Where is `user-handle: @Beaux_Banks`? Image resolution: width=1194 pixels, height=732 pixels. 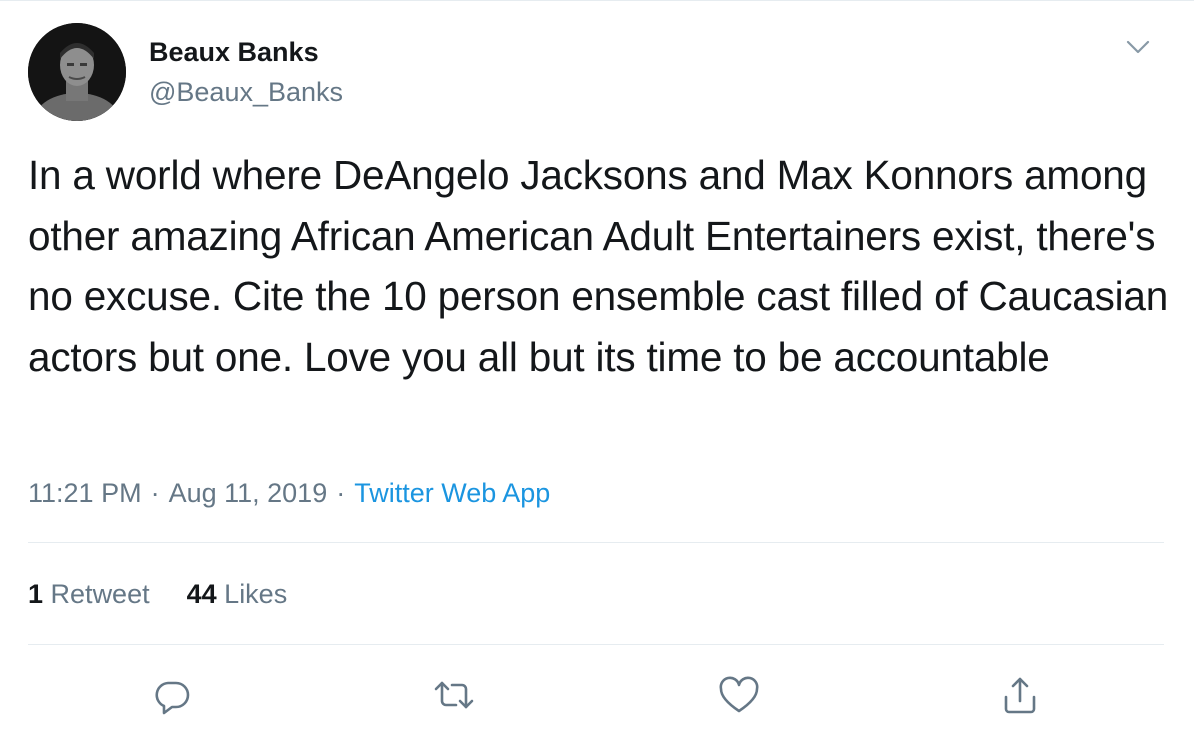
user-handle: @Beaux_Banks is located at coordinates (246, 92).